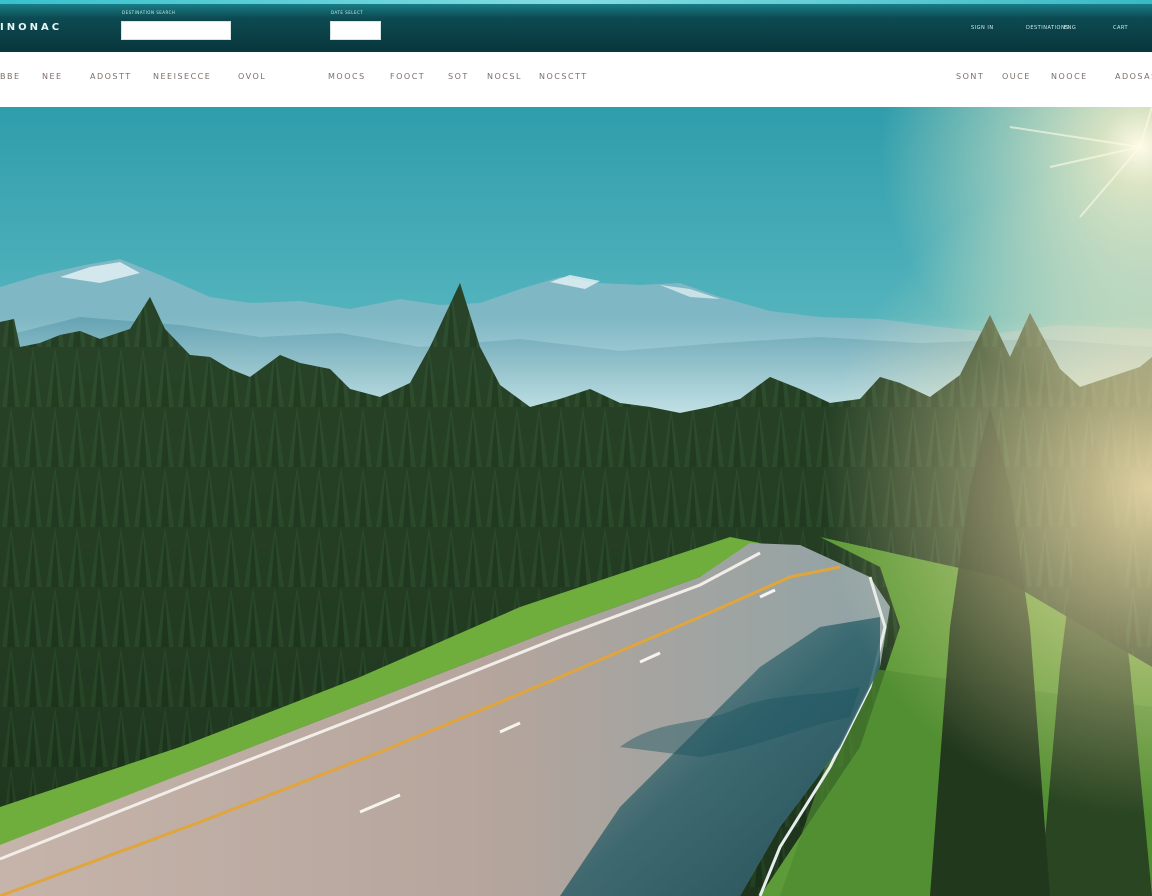  I want to click on date-input, so click(355, 30).